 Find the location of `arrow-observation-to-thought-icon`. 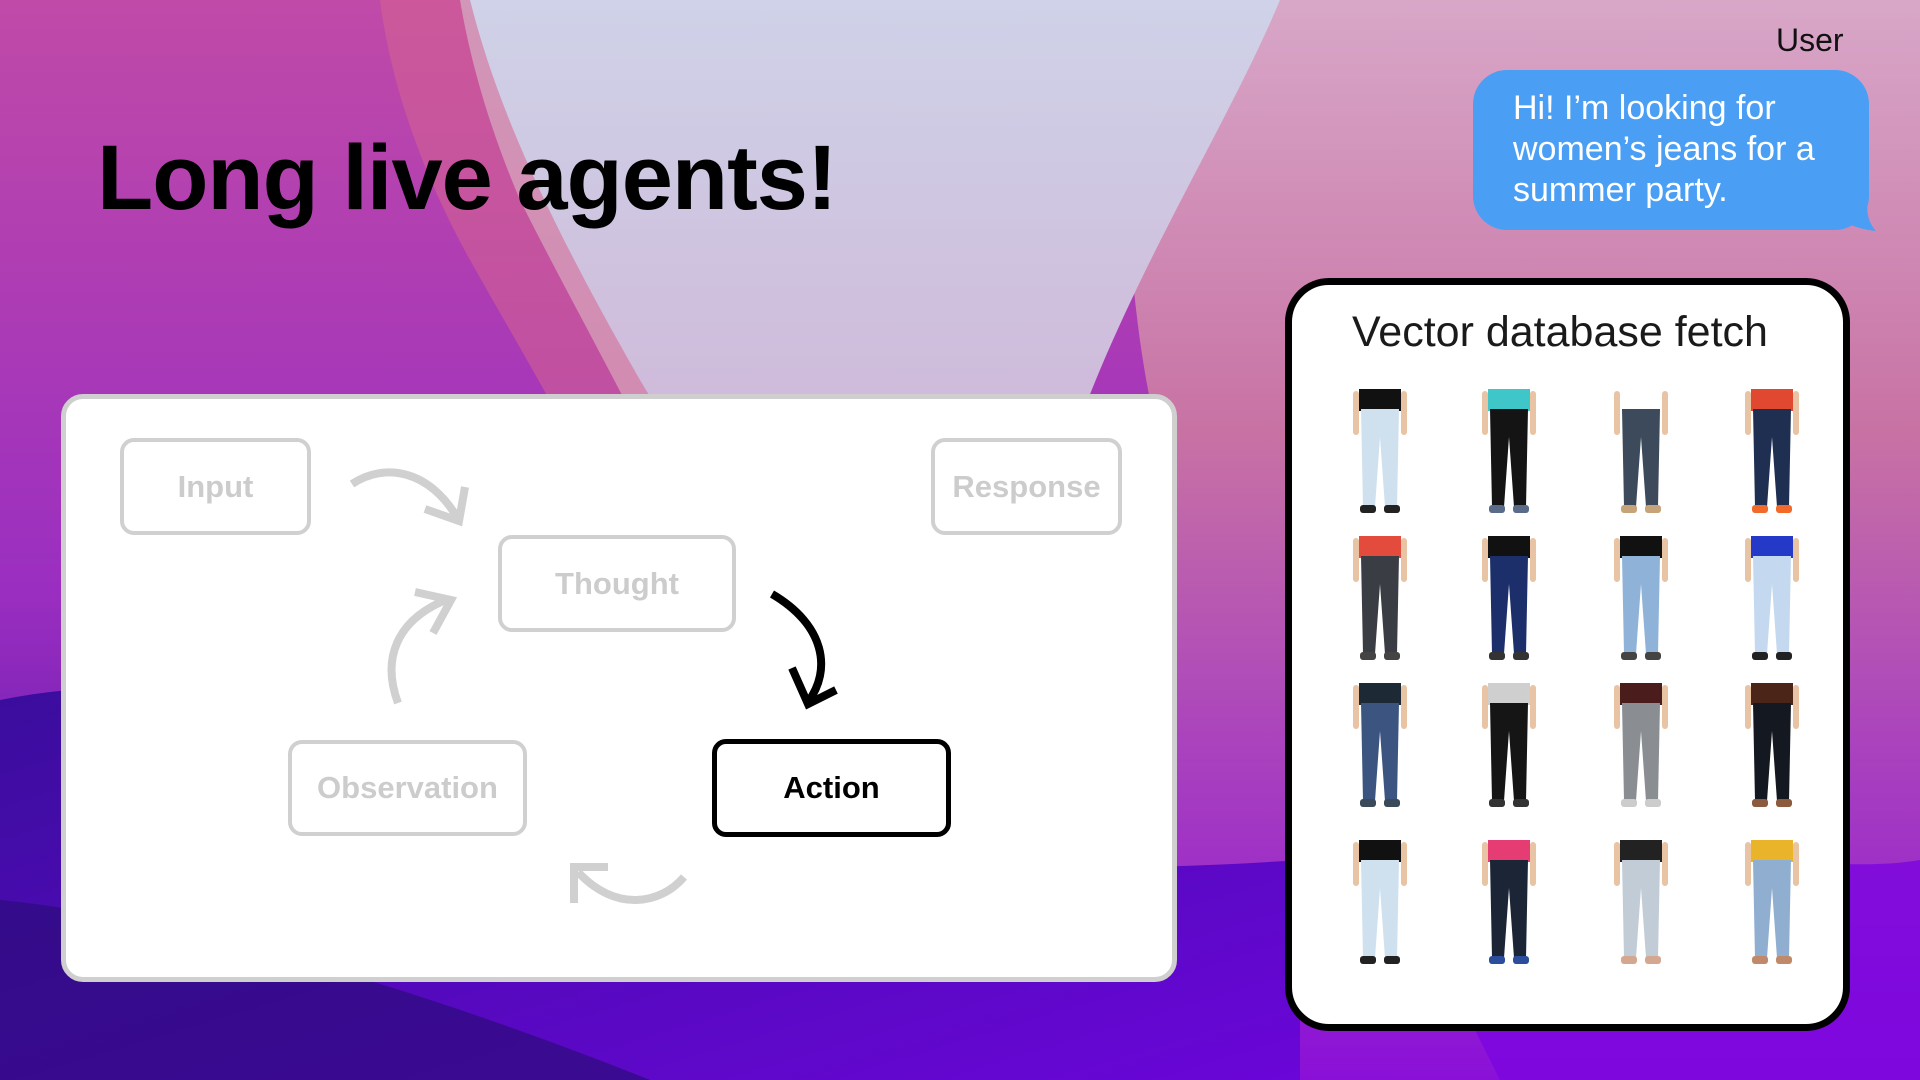

arrow-observation-to-thought-icon is located at coordinates (422, 646).